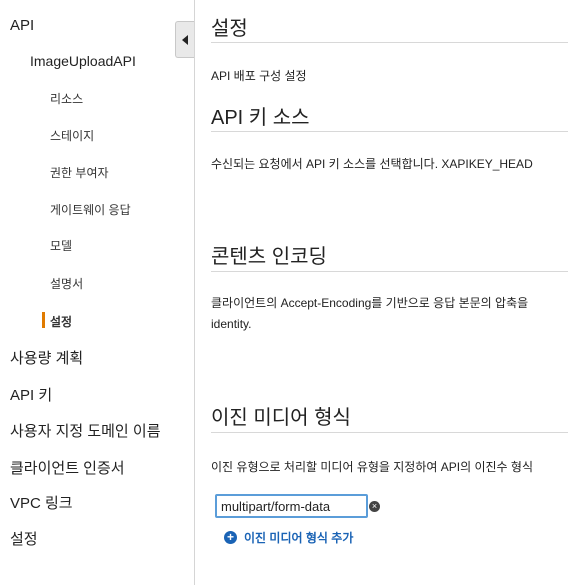  I want to click on binary-media-types-description: 이진 유형으로 처리할 미디어 유형을 지정하여 API의 이진수 형식, so click(372, 467).